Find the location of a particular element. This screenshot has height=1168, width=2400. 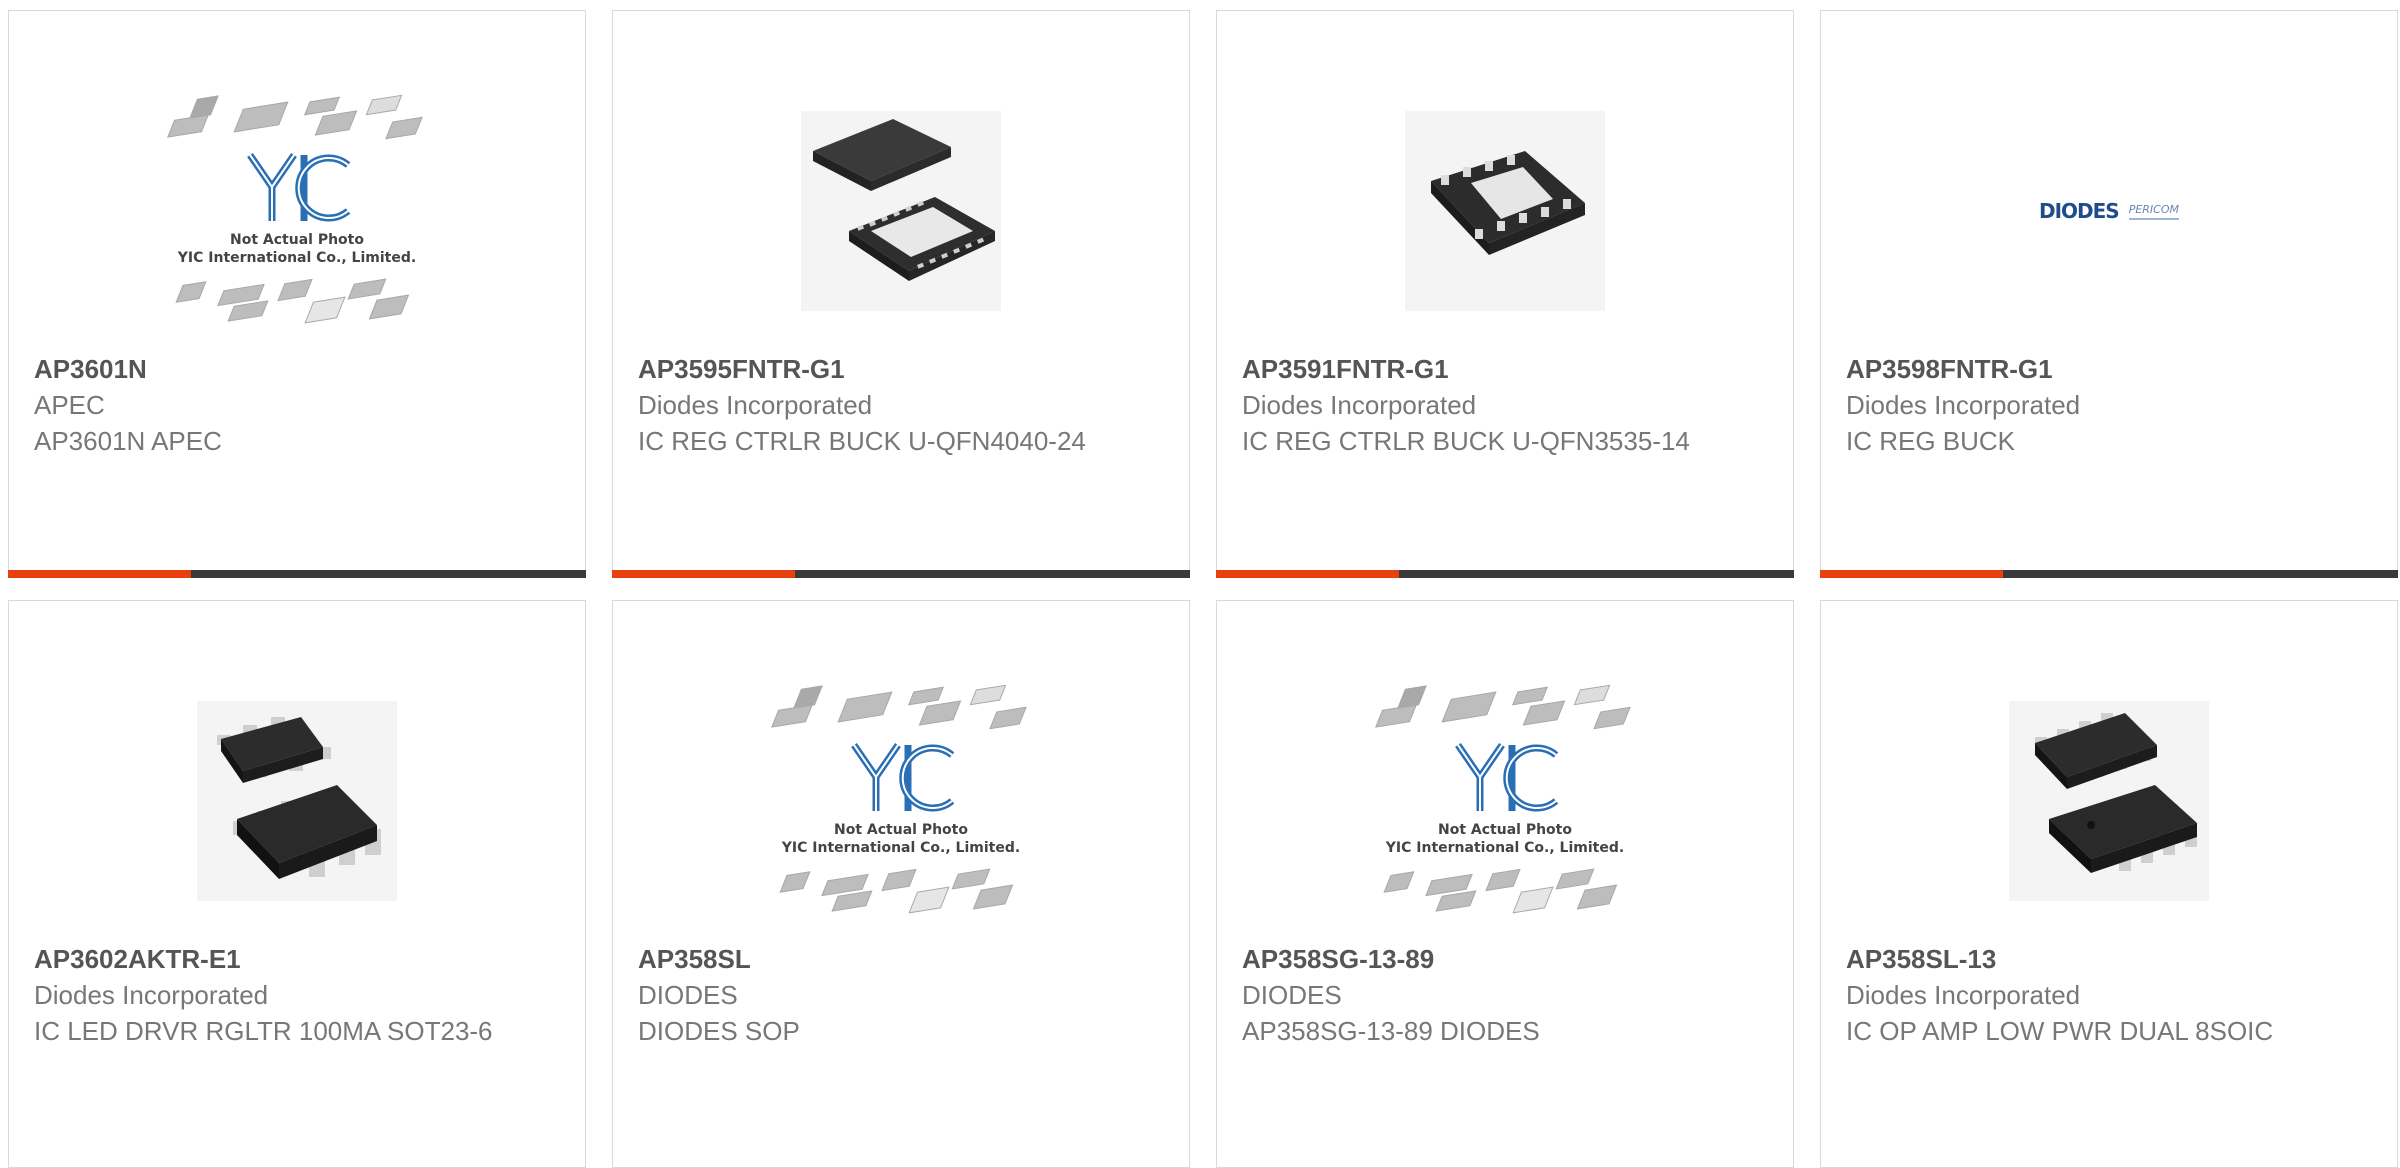

description: DIODES SOP is located at coordinates (719, 1031).